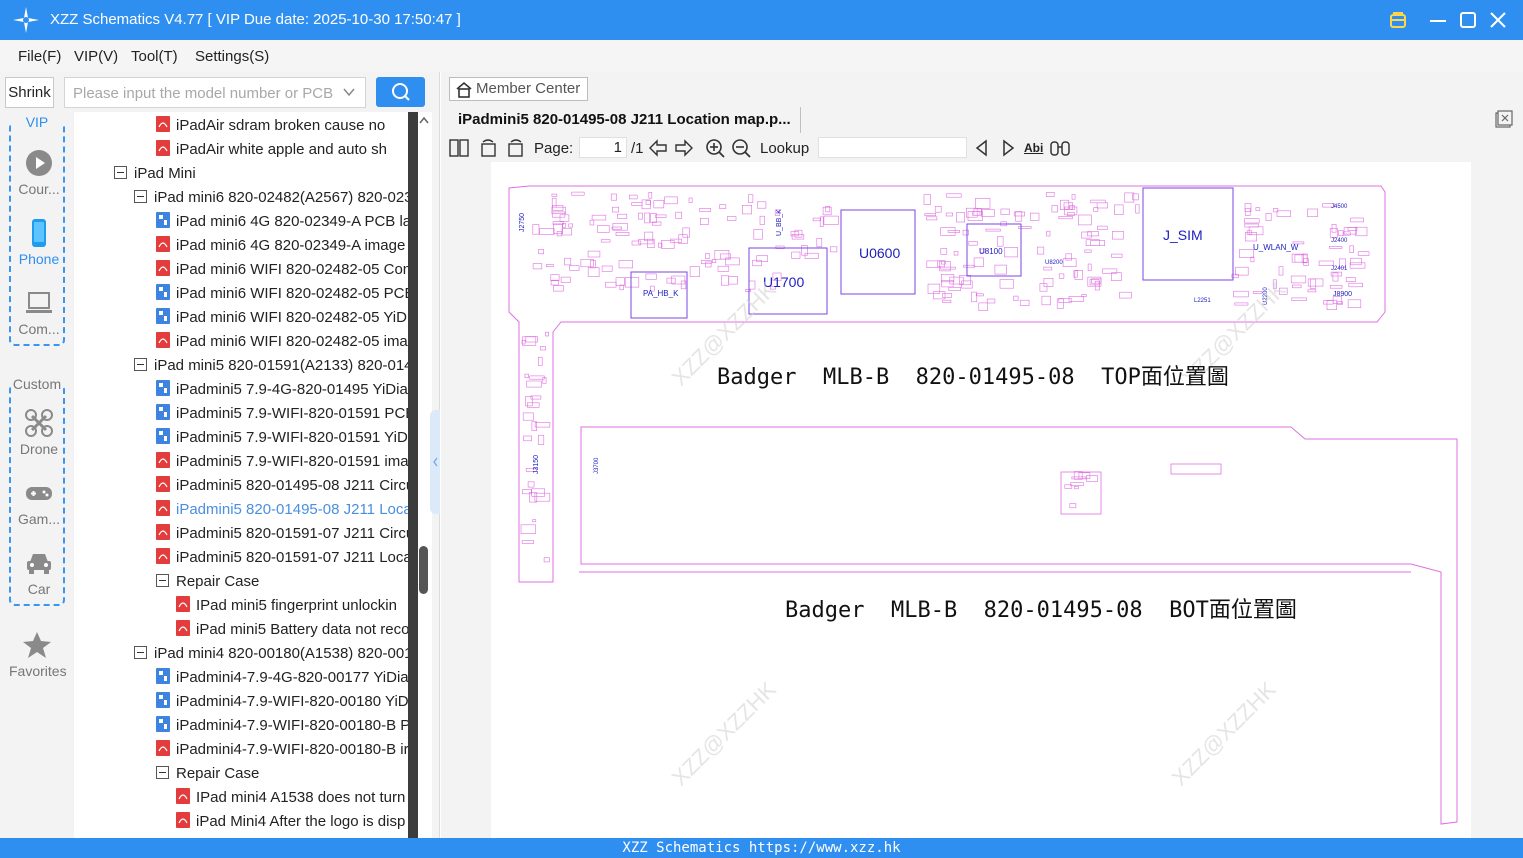 The width and height of the screenshot is (1523, 858). I want to click on tree-file-item: iPad mini6 WIFI 820-02482-05 ima, so click(282, 342).